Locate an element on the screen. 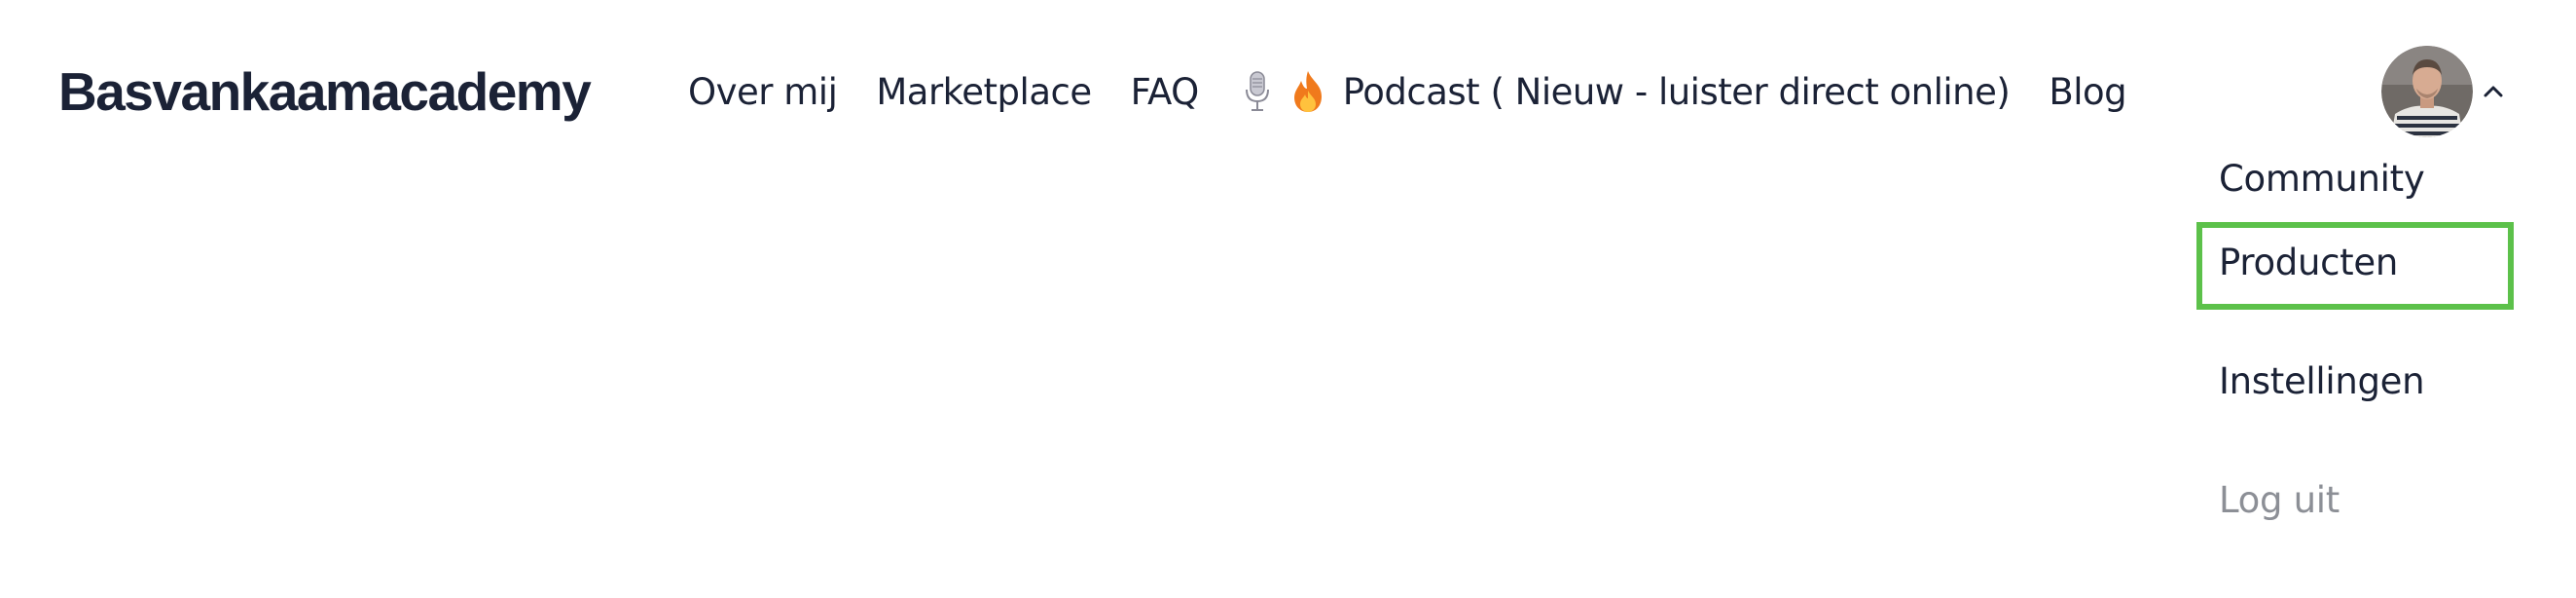 Image resolution: width=2576 pixels, height=598 pixels. brand-logo-text: Basvankaamacademy is located at coordinates (325, 91).